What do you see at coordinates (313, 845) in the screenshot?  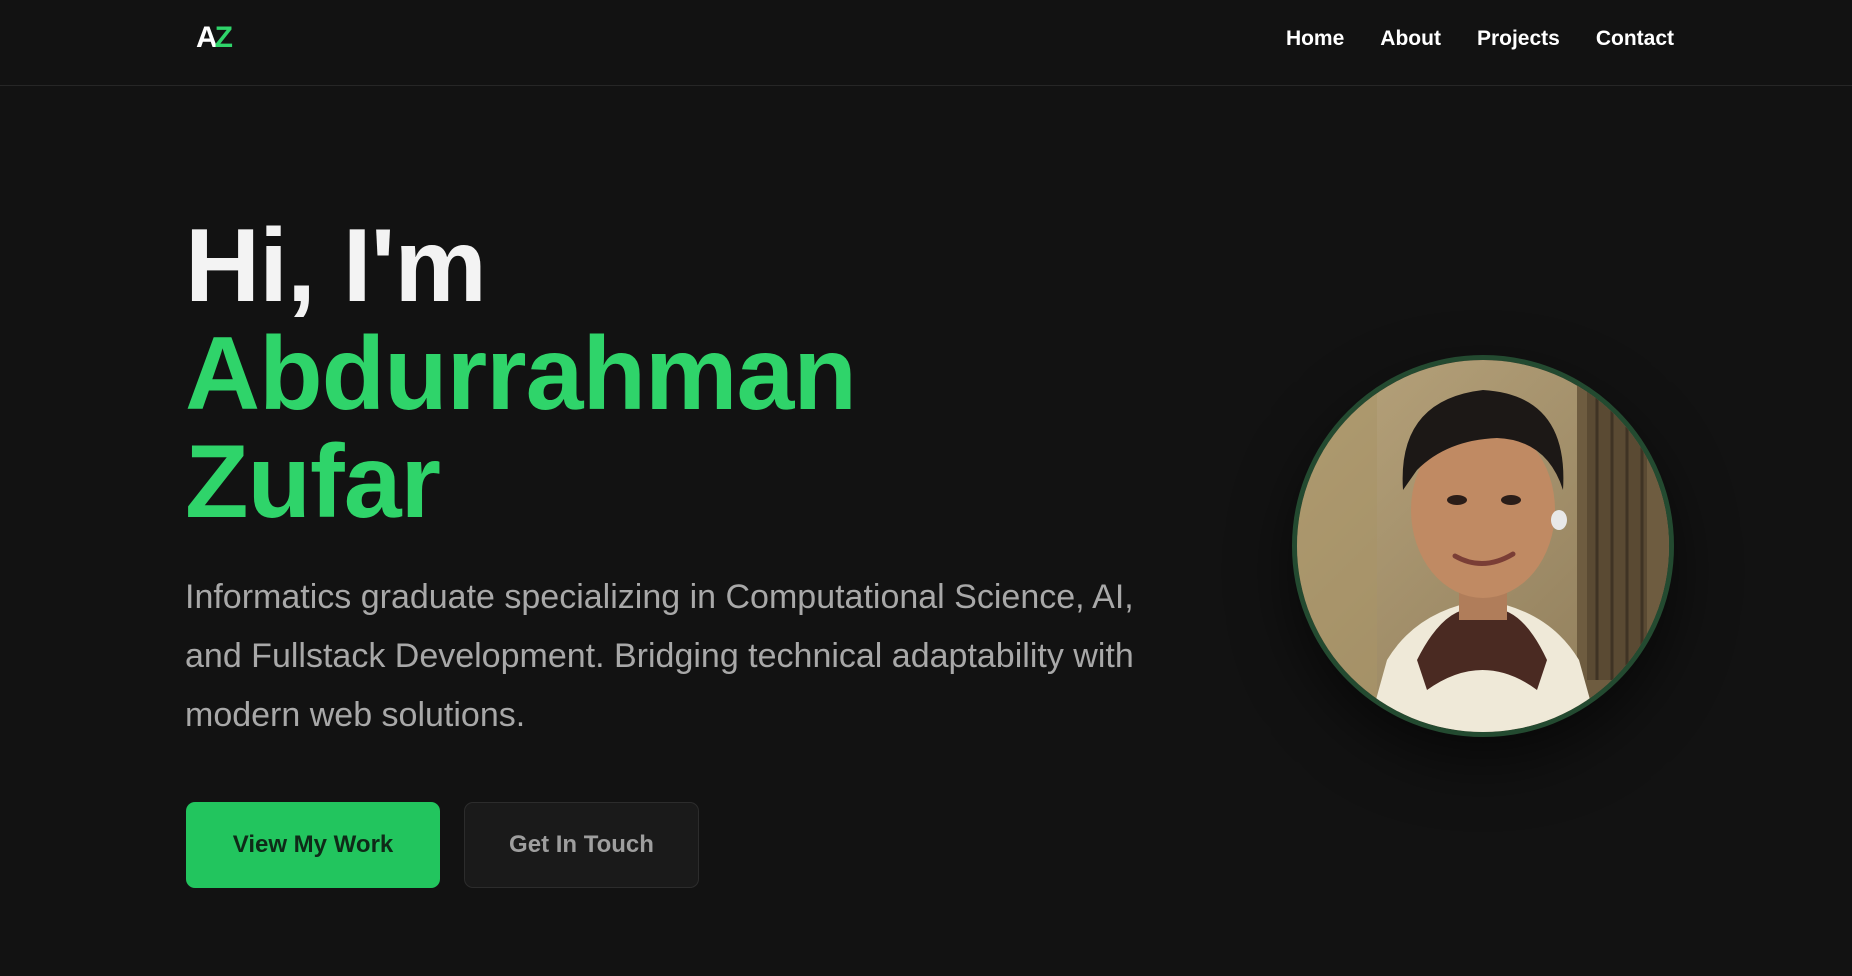 I see `view-my-work-button: View My Work` at bounding box center [313, 845].